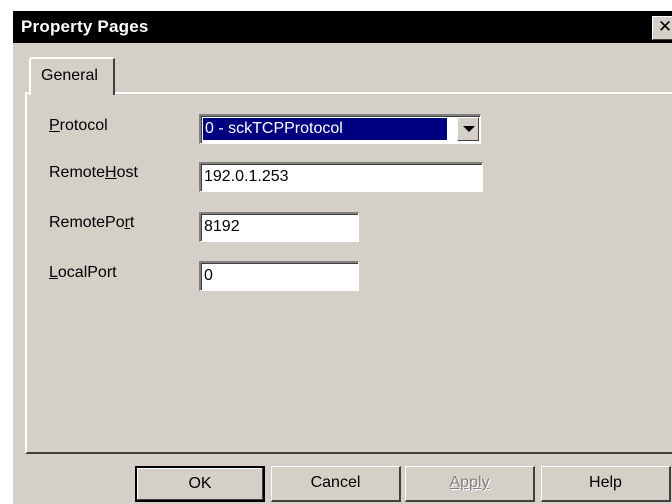 Image resolution: width=672 pixels, height=504 pixels. What do you see at coordinates (279, 276) in the screenshot?
I see `local-port-input: 0` at bounding box center [279, 276].